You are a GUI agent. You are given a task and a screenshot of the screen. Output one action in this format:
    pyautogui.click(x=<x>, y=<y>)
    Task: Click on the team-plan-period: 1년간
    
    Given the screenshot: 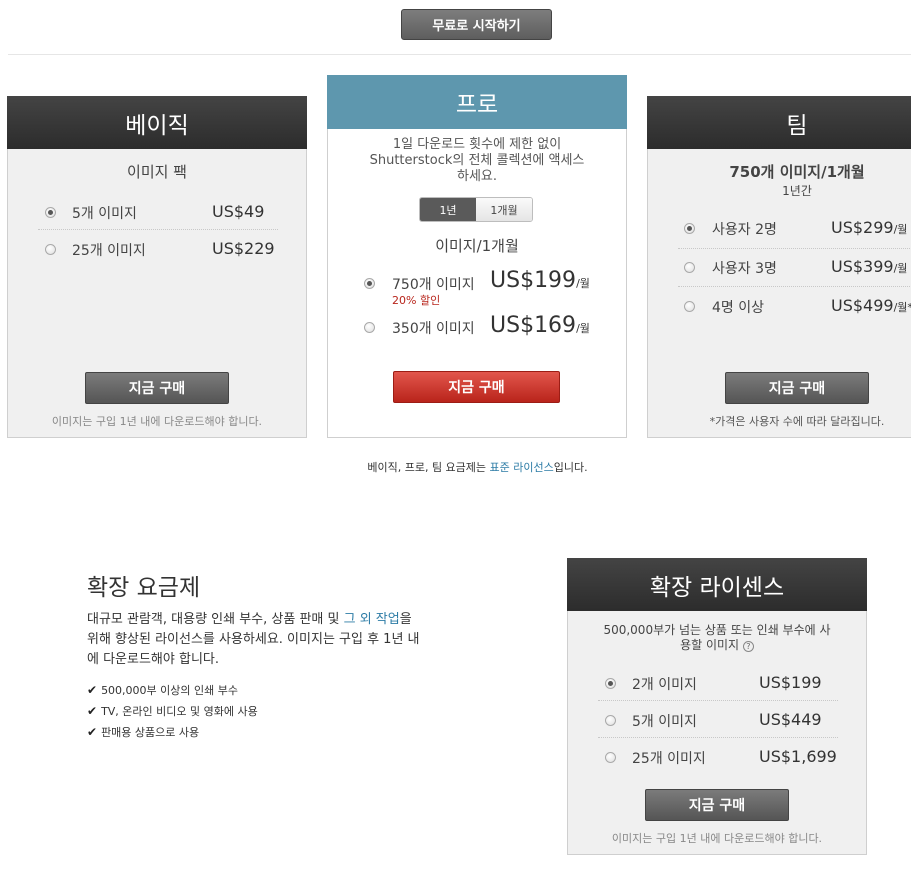 What is the action you would take?
    pyautogui.click(x=797, y=191)
    